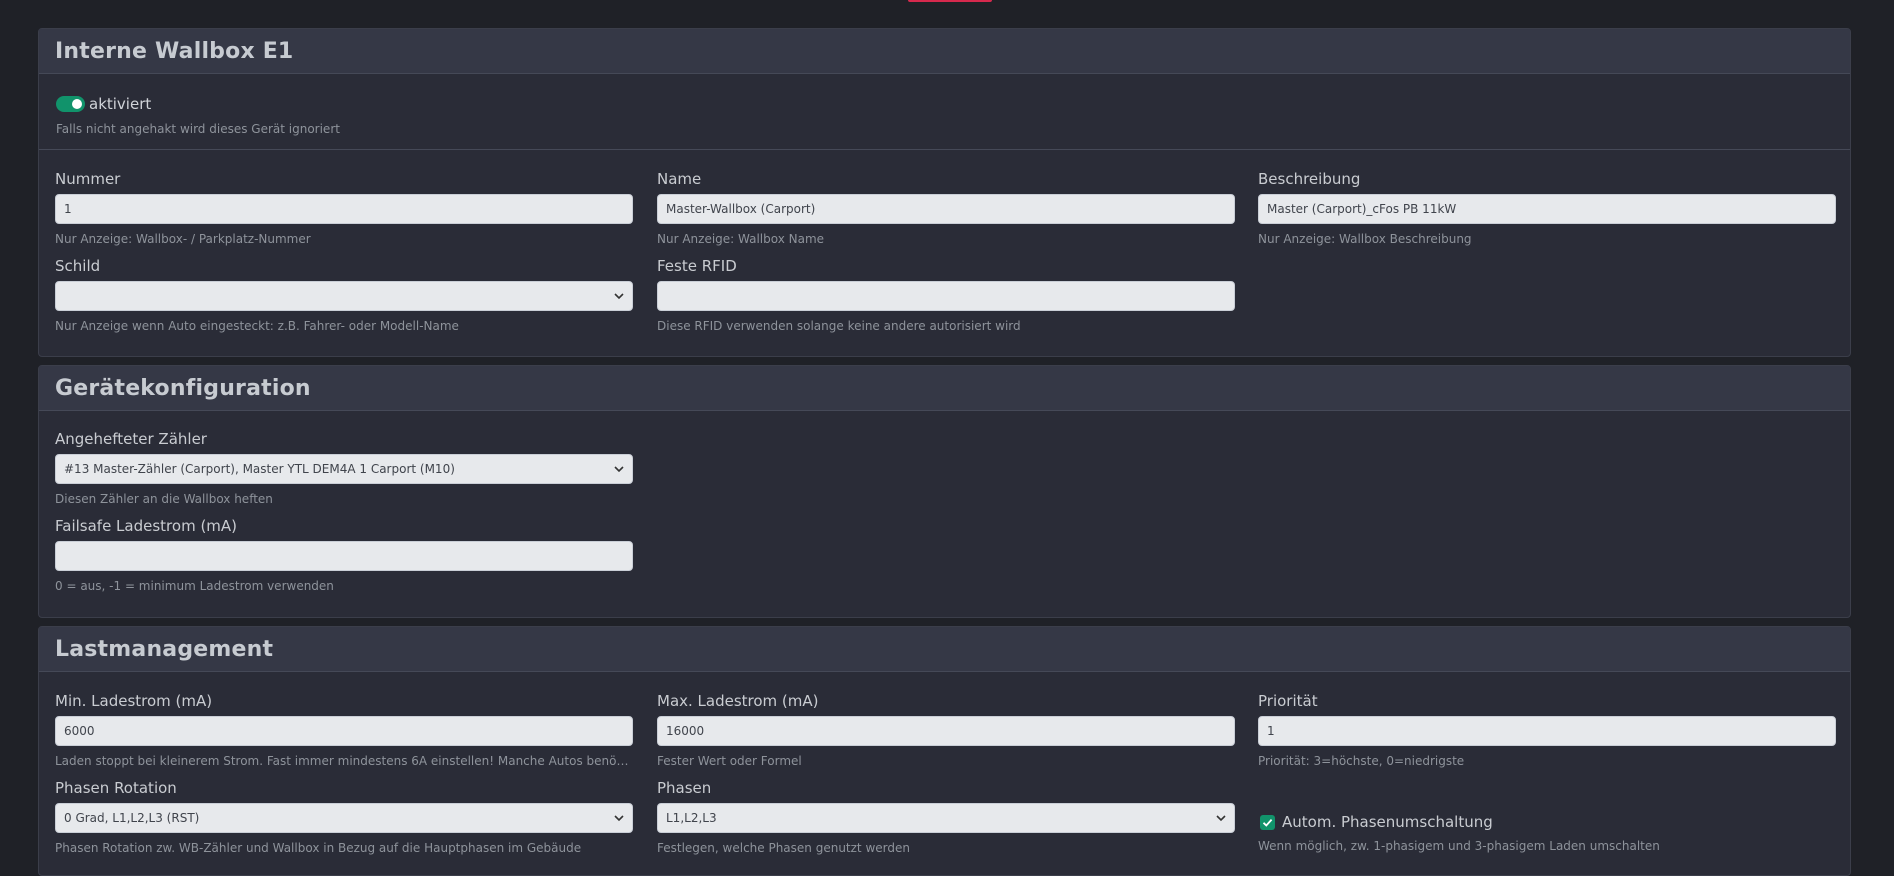 This screenshot has width=1894, height=876. What do you see at coordinates (783, 848) in the screenshot?
I see `phasen-help: Festlegen, welche Phasen genutzt werden` at bounding box center [783, 848].